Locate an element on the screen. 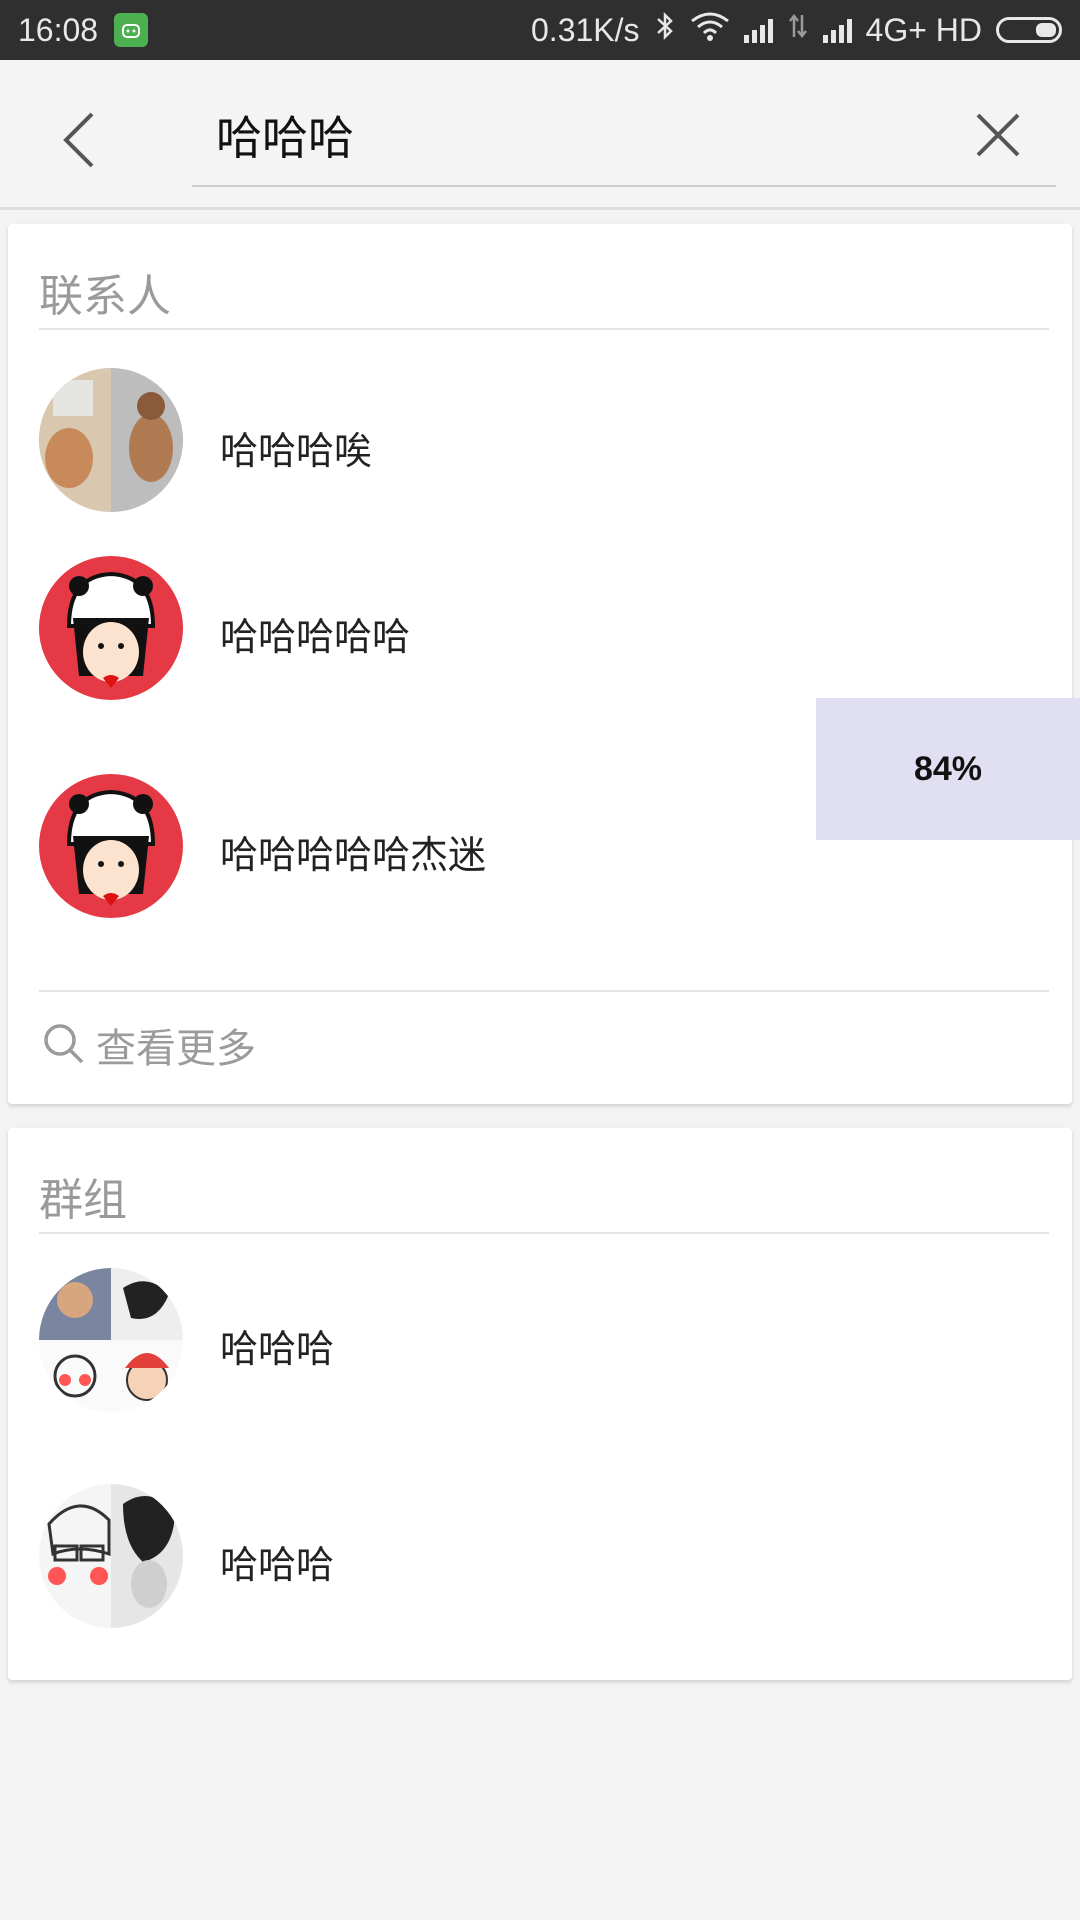  search-underline is located at coordinates (624, 186).